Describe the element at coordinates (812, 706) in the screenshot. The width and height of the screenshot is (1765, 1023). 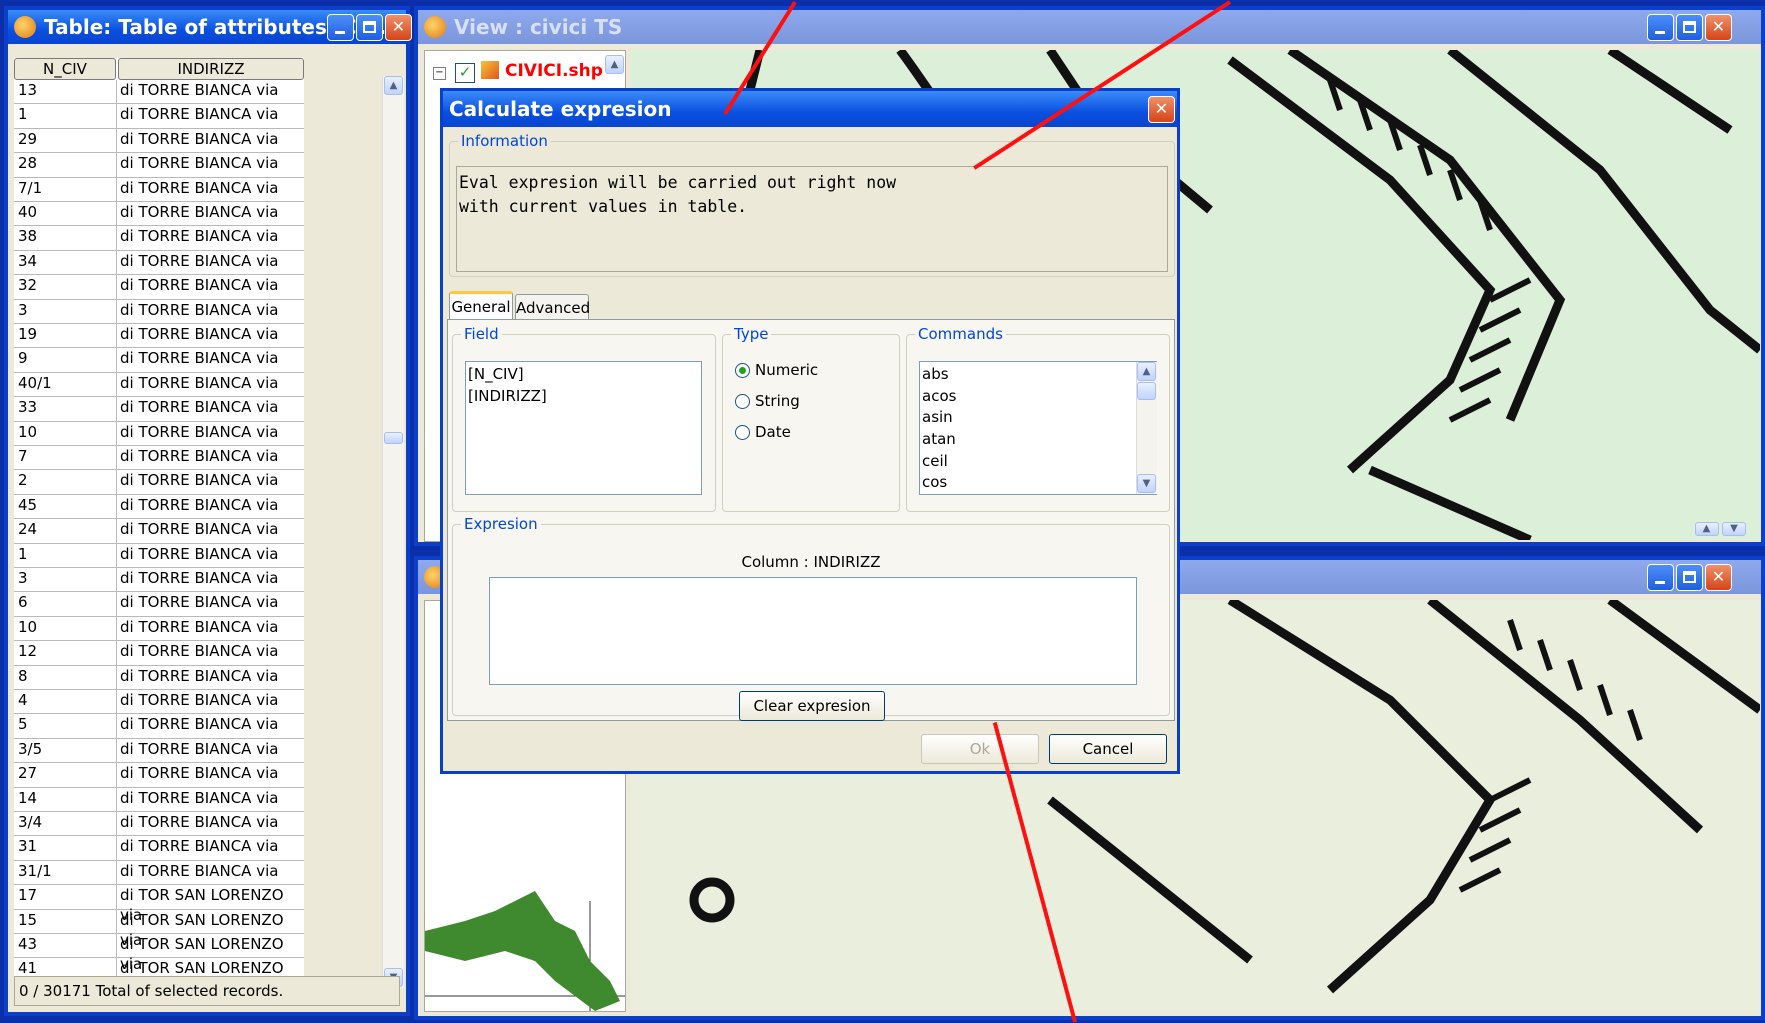
I see `clear-expression-button: Clear expresion` at that location.